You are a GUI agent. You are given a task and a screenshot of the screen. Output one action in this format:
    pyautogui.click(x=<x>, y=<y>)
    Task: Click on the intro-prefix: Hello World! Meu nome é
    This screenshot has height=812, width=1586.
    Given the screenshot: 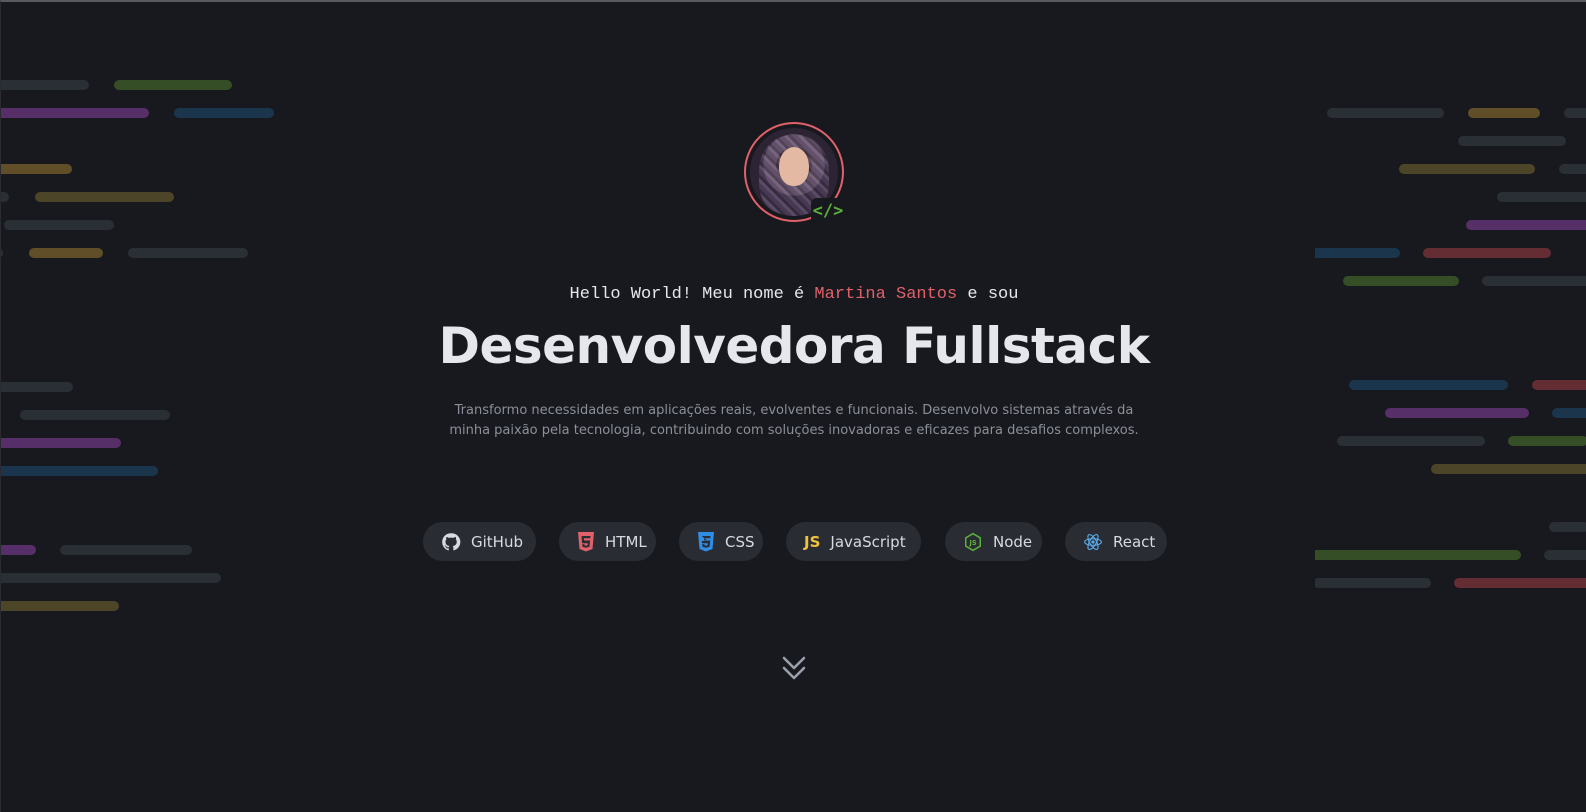 What is the action you would take?
    pyautogui.click(x=692, y=294)
    